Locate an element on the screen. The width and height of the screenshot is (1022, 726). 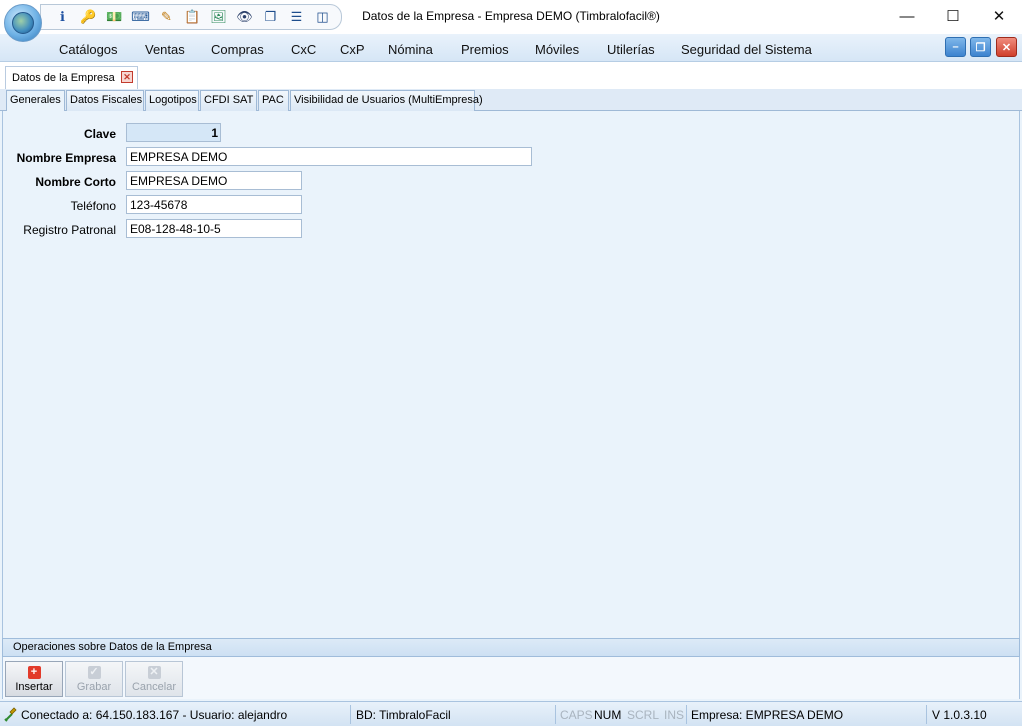
notes-icon: 📋 is located at coordinates (192, 17).